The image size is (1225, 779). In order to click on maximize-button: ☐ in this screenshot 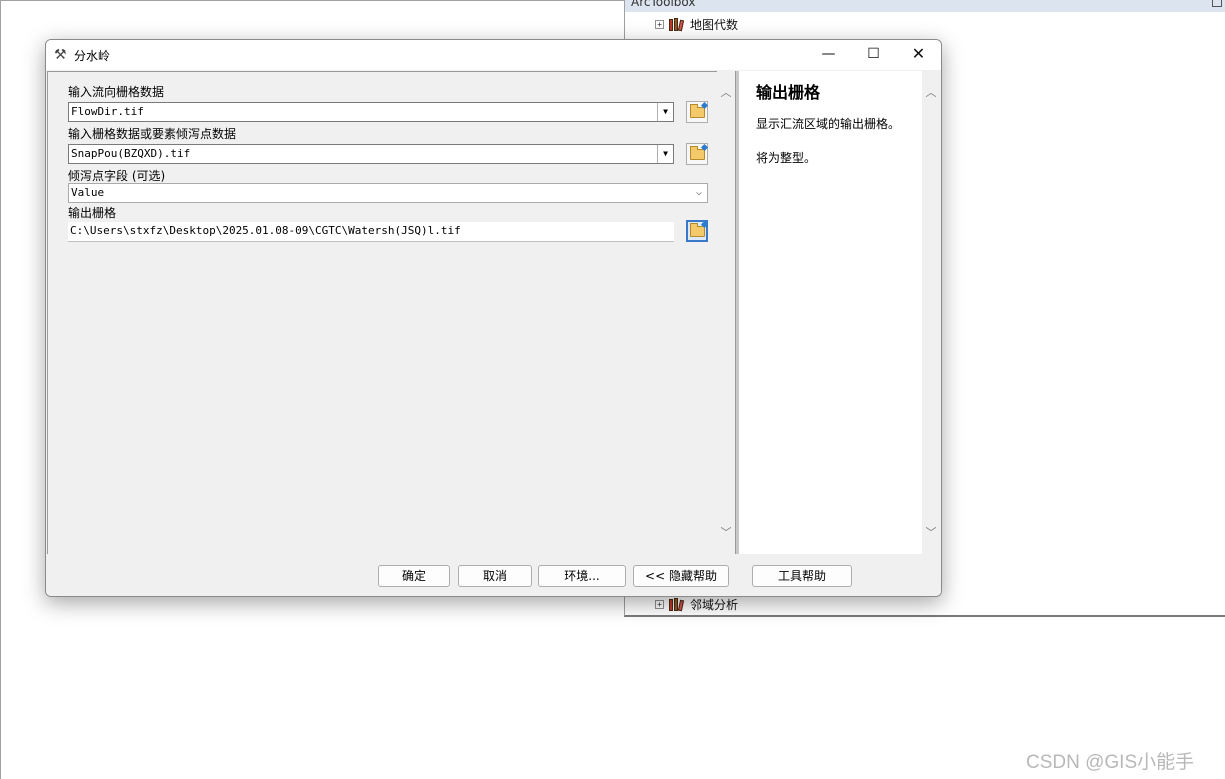, I will do `click(873, 55)`.